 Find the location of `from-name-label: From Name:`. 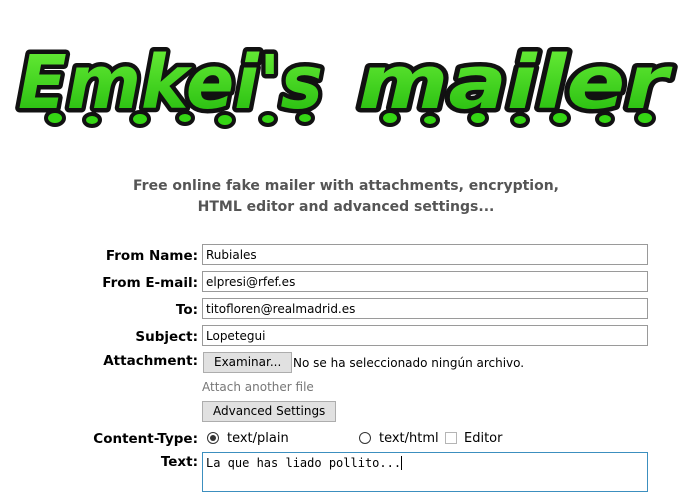

from-name-label: From Name: is located at coordinates (151, 256).